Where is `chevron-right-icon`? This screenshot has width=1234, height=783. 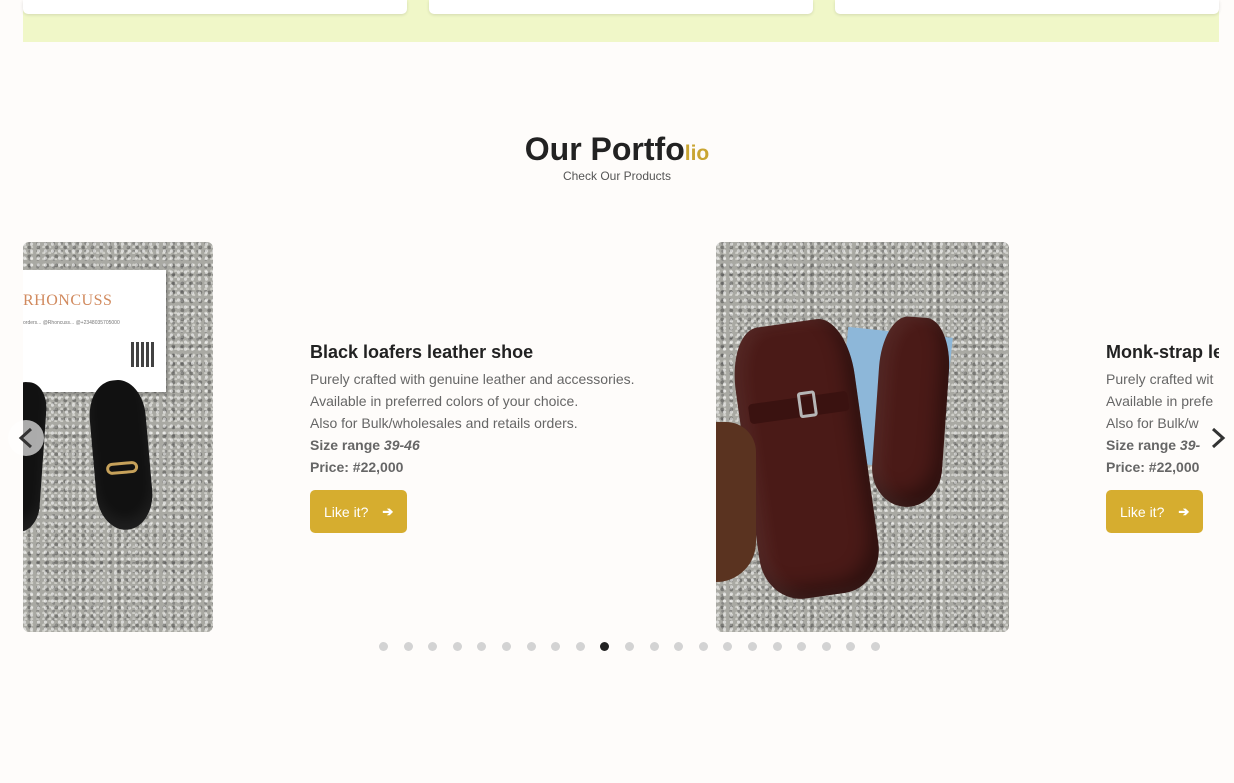 chevron-right-icon is located at coordinates (1218, 438).